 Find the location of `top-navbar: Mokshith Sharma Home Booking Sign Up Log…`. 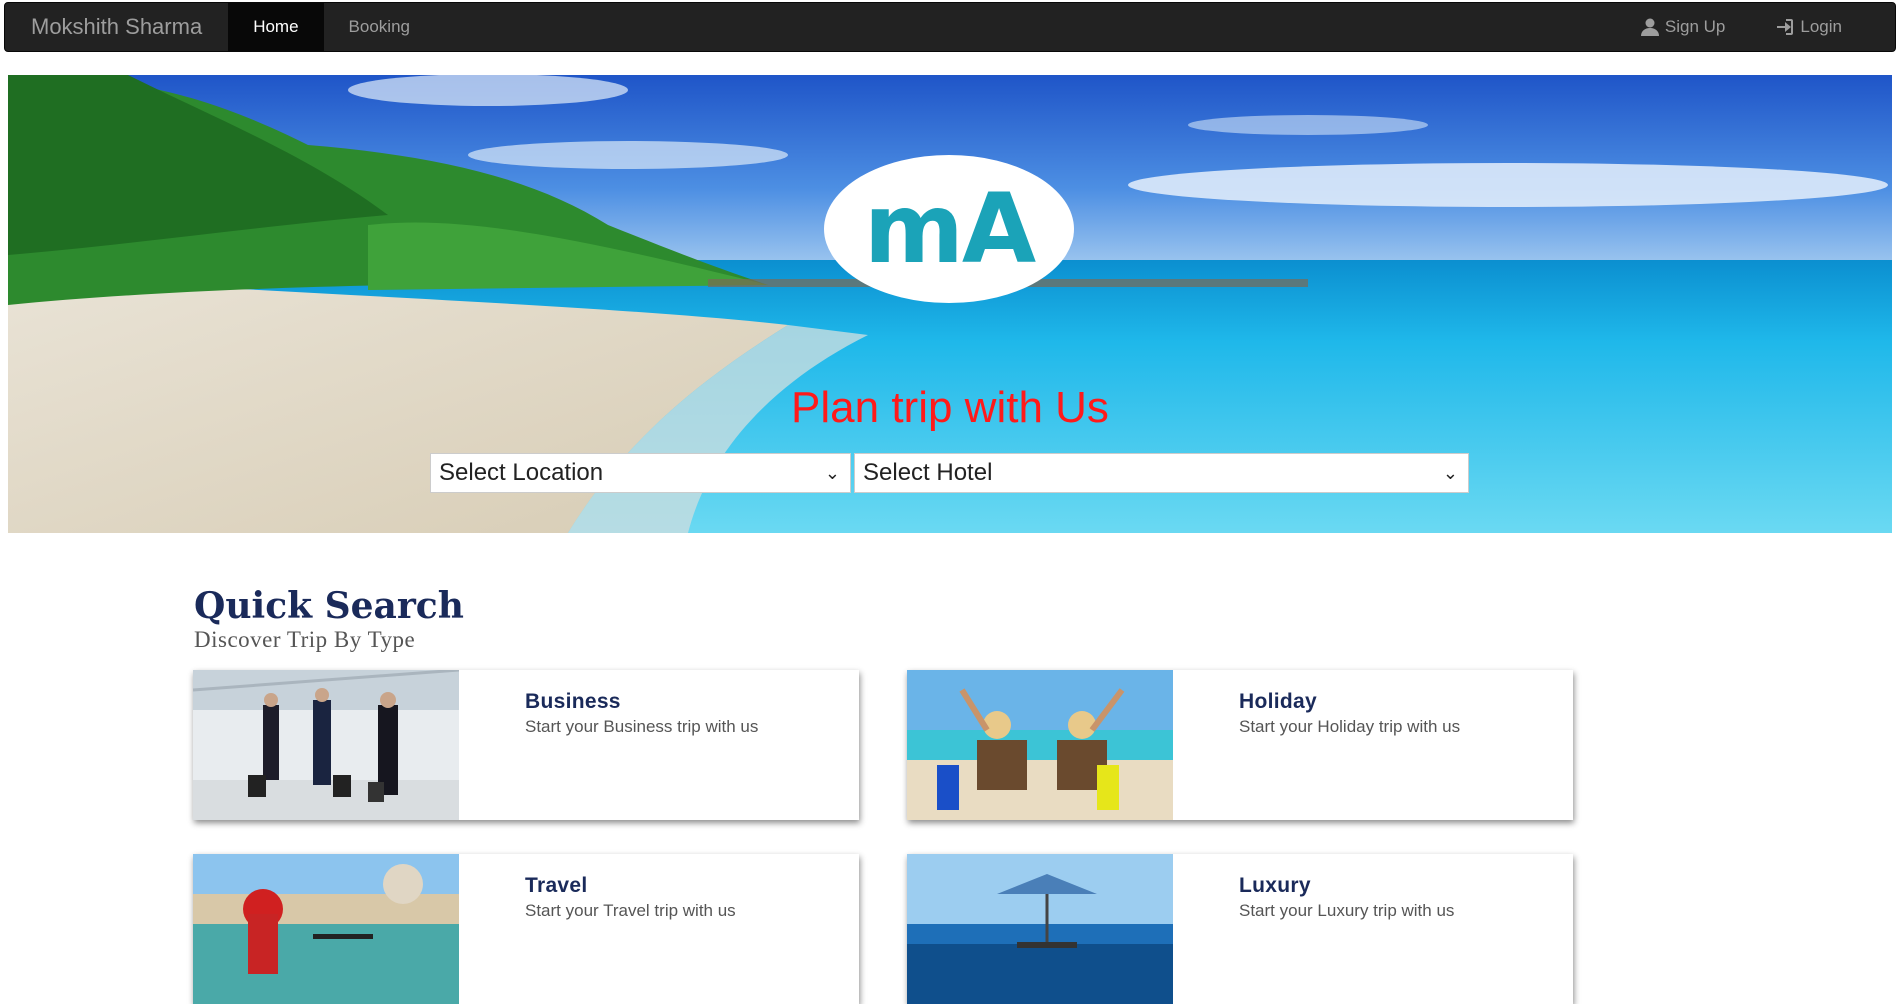

top-navbar: Mokshith Sharma Home Booking Sign Up Log… is located at coordinates (950, 27).